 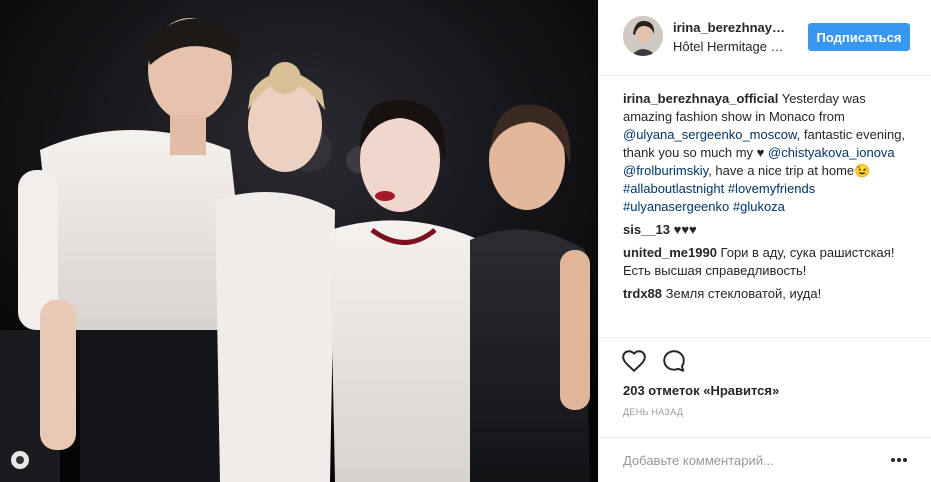 I want to click on post-actions: 203 отметок «Нравится» ДЕНЬ НАЗАД, so click(x=765, y=387).